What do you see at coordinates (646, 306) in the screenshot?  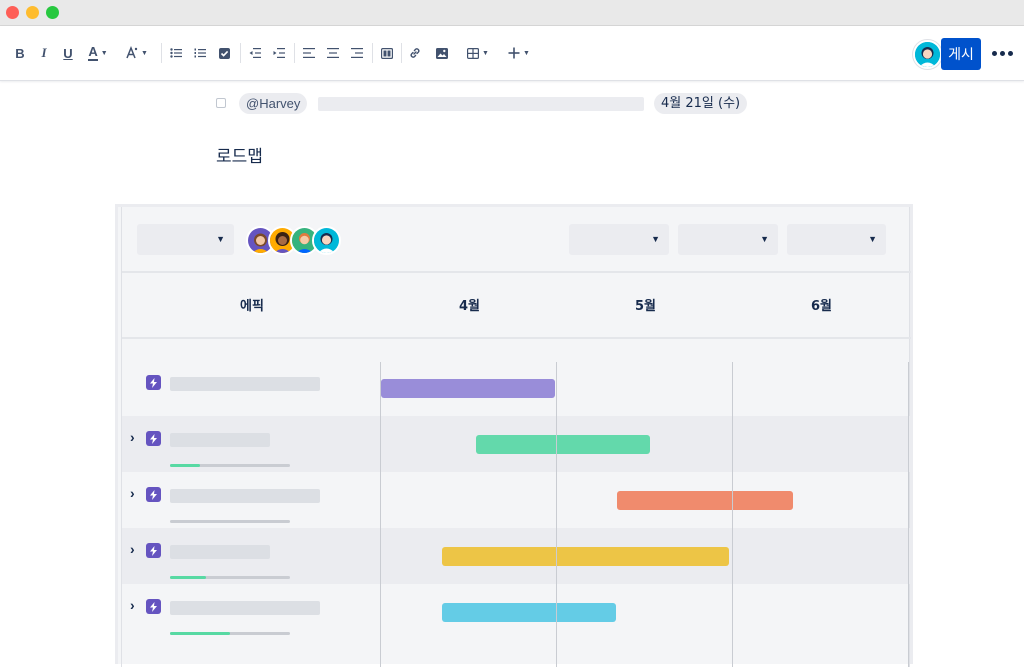 I see `month-header-may: 5월` at bounding box center [646, 306].